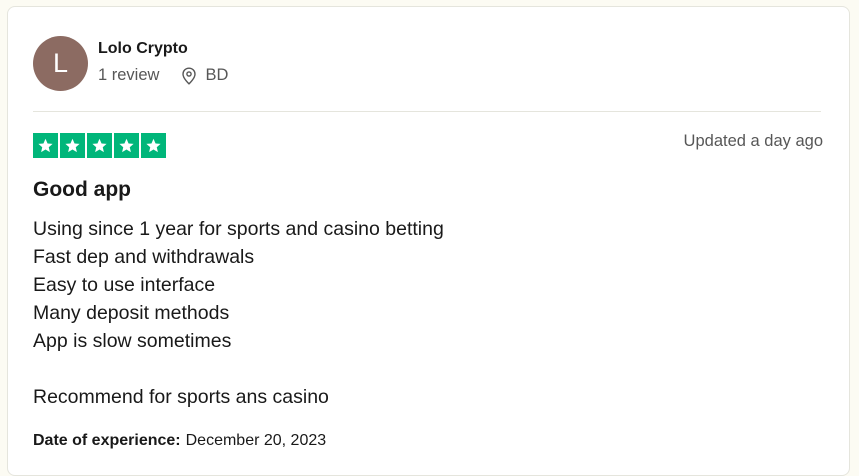 The image size is (859, 476). I want to click on review-body-line, so click(238, 369).